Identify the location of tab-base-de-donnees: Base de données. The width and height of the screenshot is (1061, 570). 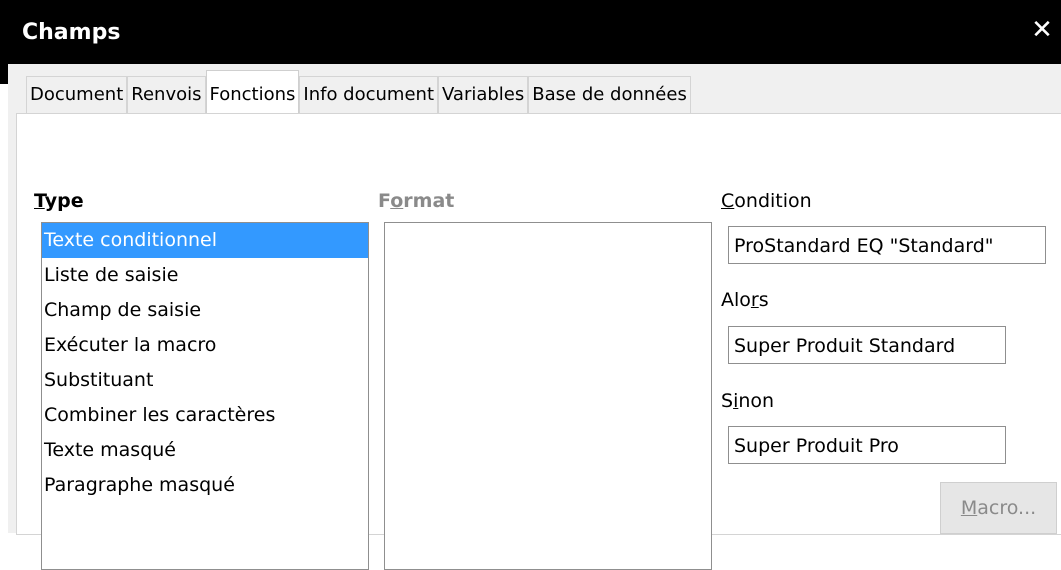
(609, 94).